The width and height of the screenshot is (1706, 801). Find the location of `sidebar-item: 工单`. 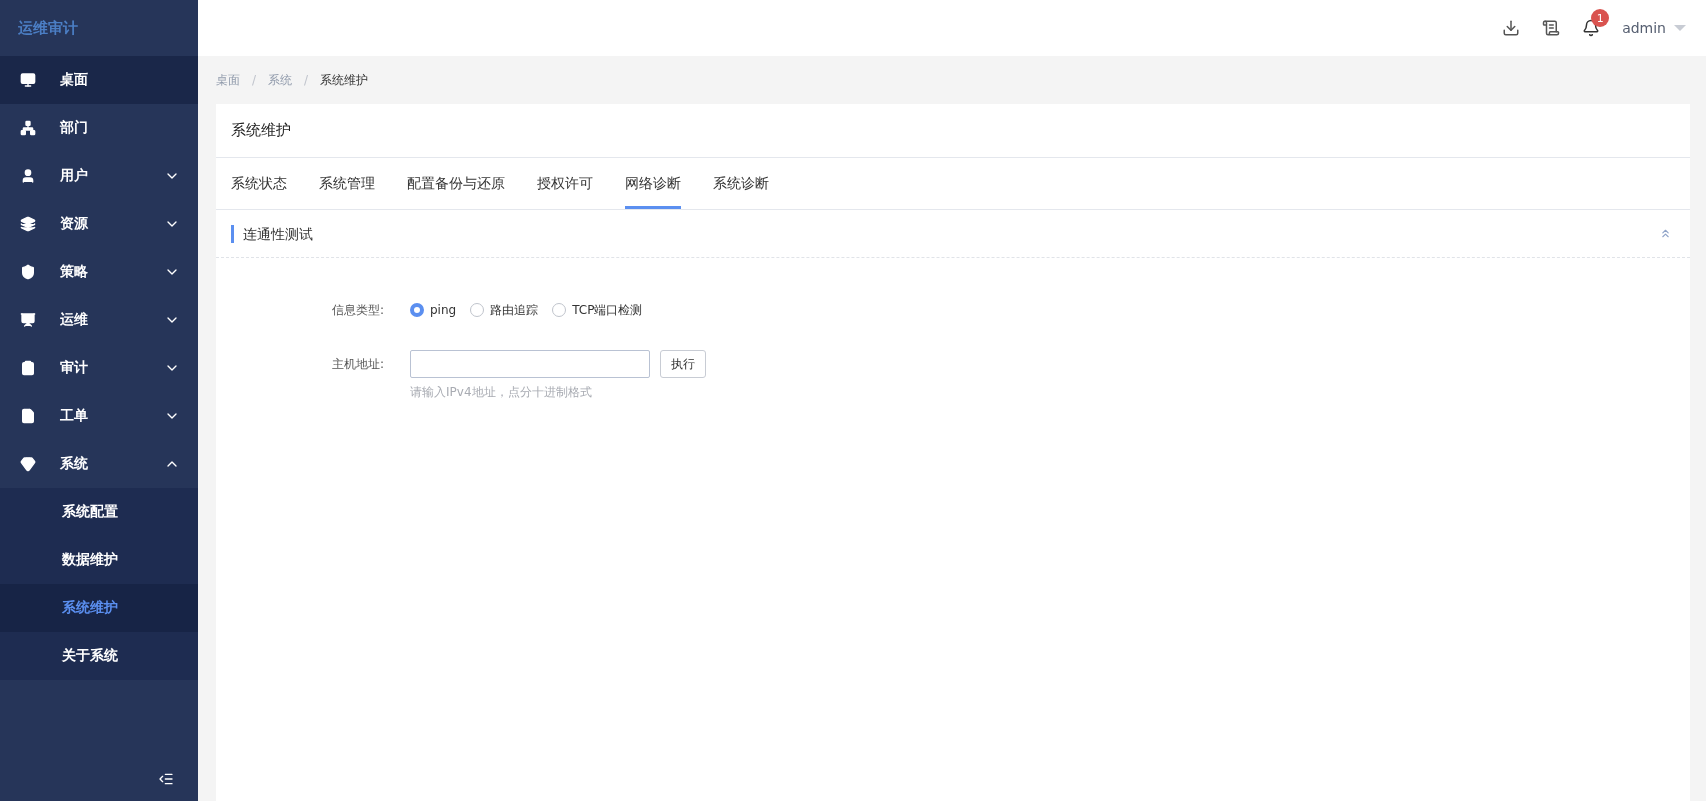

sidebar-item: 工单 is located at coordinates (99, 416).